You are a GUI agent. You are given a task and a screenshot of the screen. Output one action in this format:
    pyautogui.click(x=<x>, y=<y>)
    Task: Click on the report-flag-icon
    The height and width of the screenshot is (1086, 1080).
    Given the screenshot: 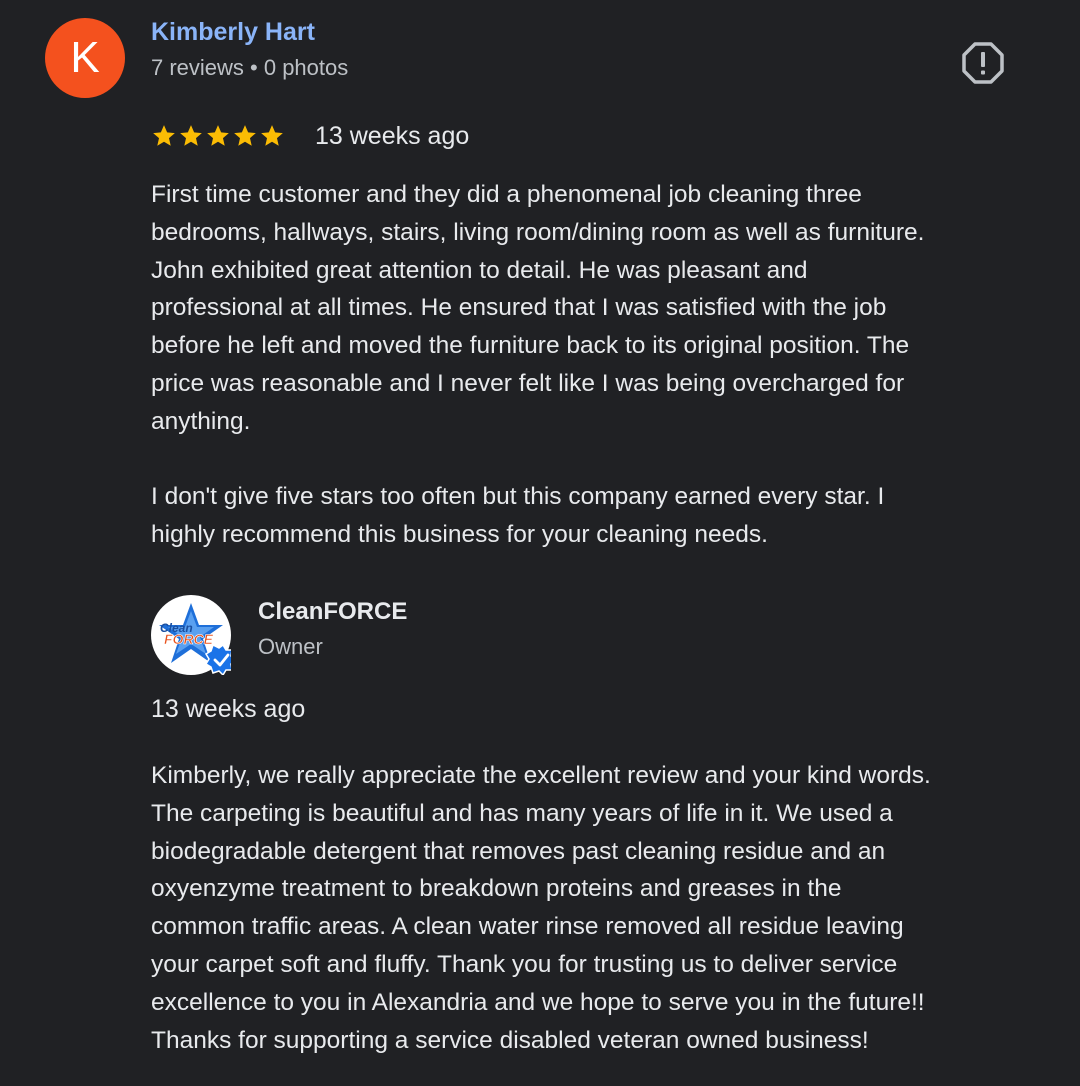 What is the action you would take?
    pyautogui.click(x=983, y=63)
    